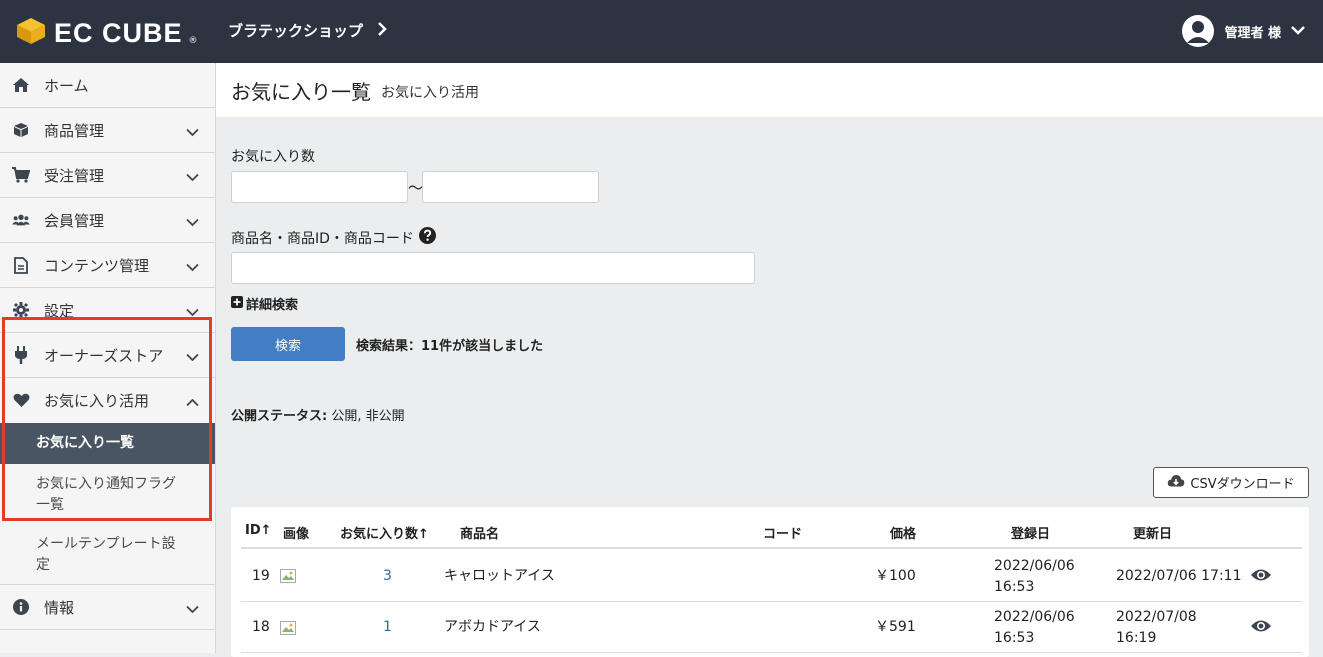  Describe the element at coordinates (272, 305) in the screenshot. I see `detail-search-label: 詳細検索` at that location.